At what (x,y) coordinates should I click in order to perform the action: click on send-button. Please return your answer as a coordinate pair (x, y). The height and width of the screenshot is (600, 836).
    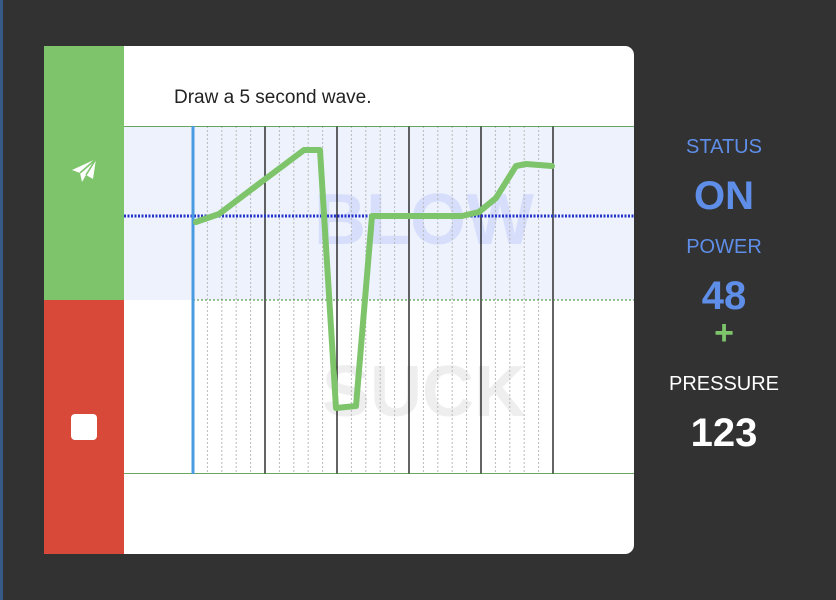
    Looking at the image, I should click on (84, 173).